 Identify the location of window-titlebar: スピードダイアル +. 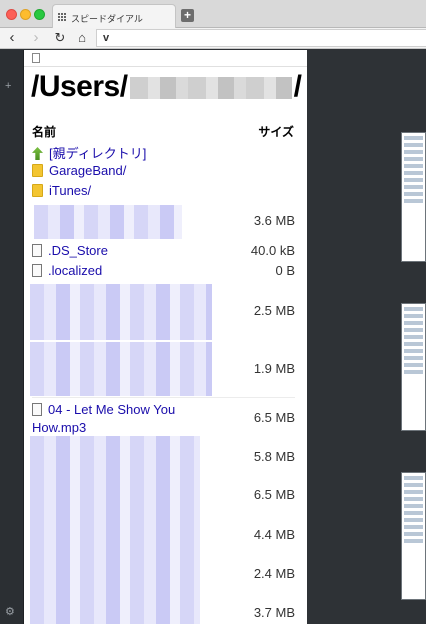
(213, 14).